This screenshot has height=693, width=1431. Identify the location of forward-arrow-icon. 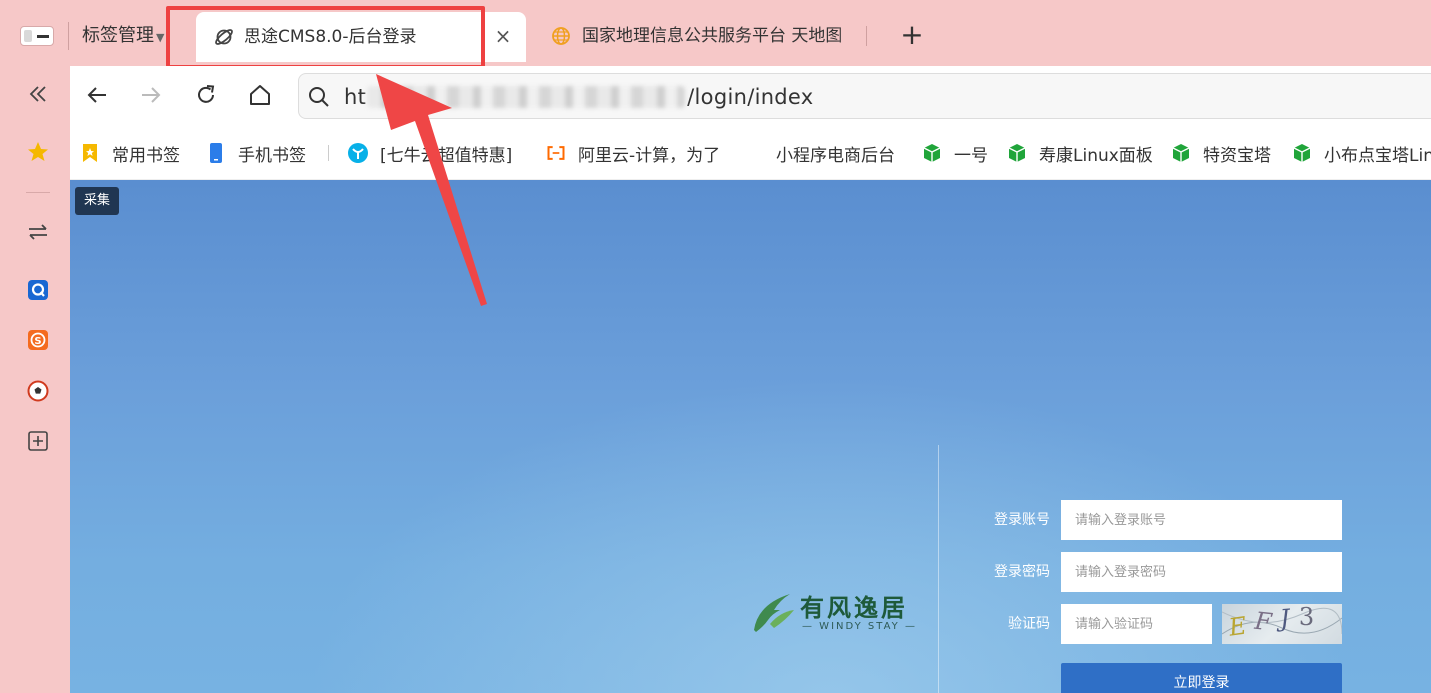
(151, 95).